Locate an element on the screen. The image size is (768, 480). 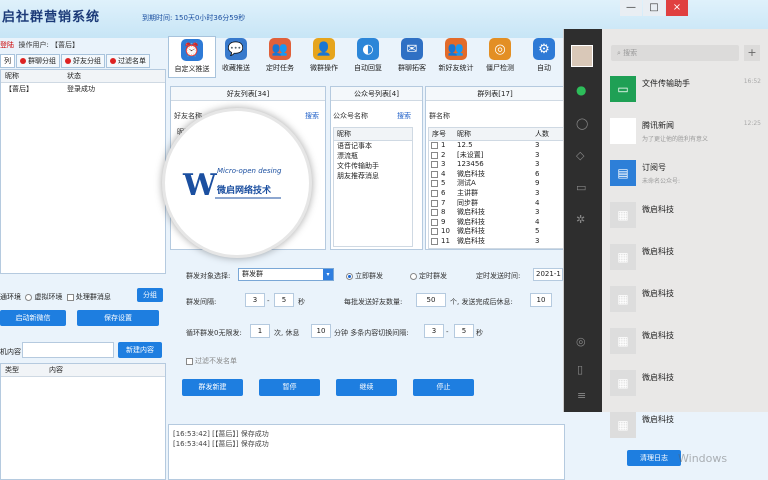
list-item: 文件传输助手 is located at coordinates (373, 166).